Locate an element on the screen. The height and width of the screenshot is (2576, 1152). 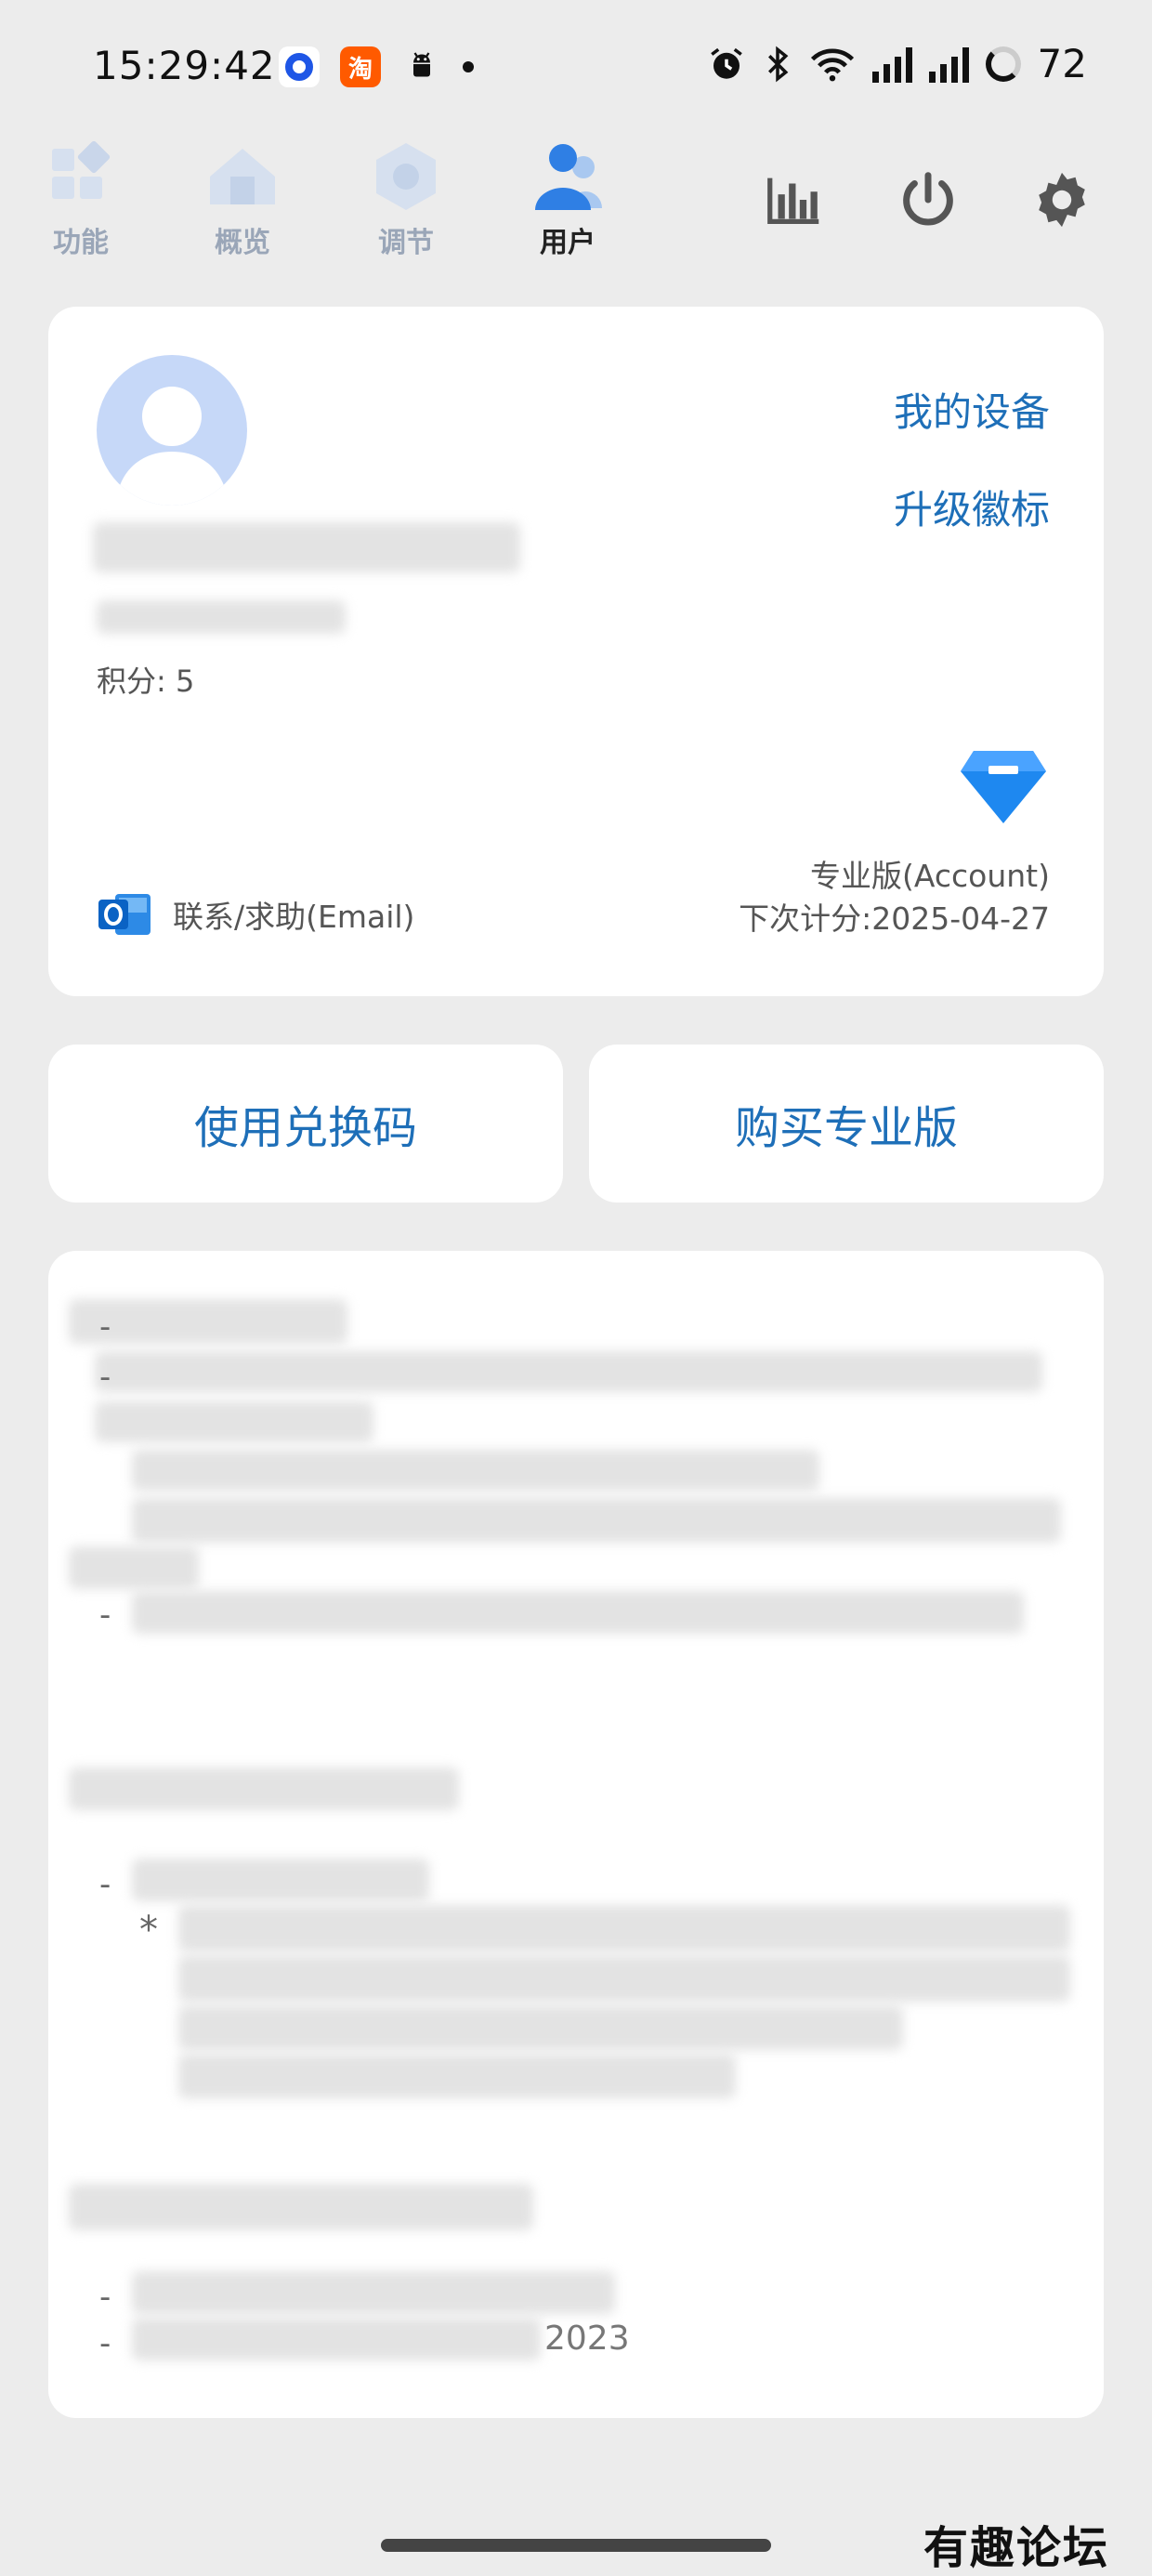
points-value: 5 is located at coordinates (185, 681).